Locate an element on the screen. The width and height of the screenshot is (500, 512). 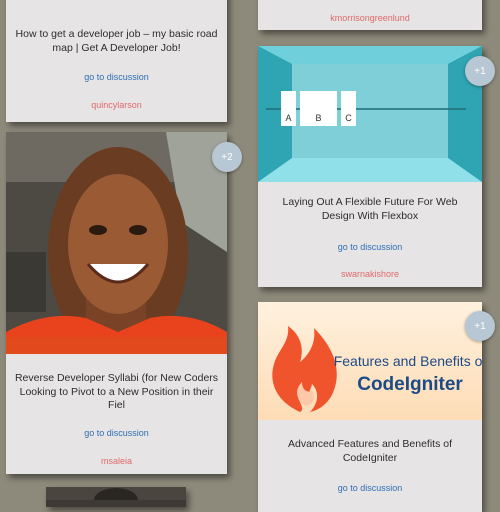
post-image is located at coordinates (116, 497).